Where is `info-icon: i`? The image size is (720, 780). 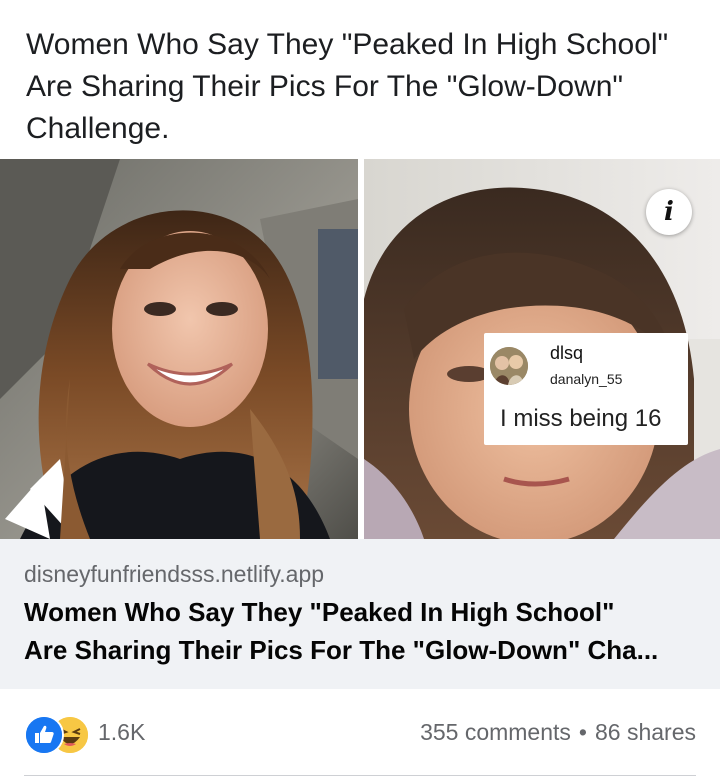
info-icon: i is located at coordinates (669, 212).